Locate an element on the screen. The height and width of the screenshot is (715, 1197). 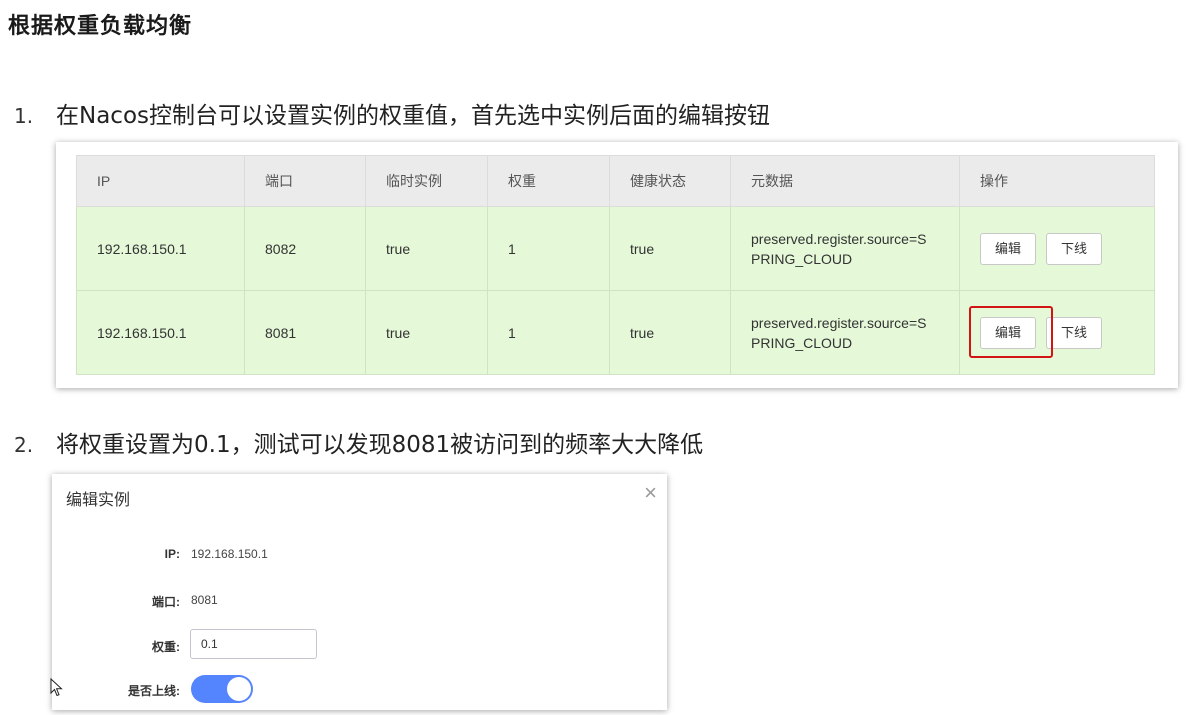
col-metadata: 元数据 is located at coordinates (845, 181).